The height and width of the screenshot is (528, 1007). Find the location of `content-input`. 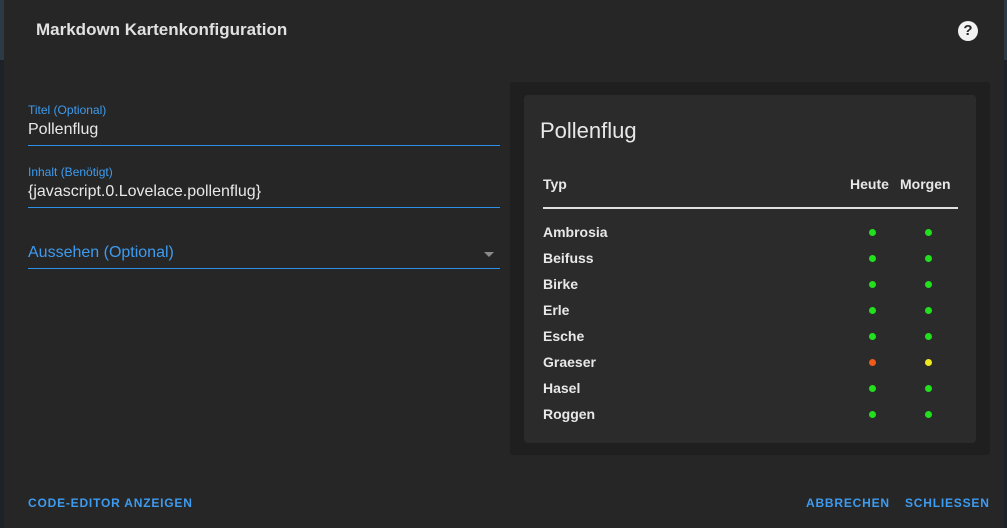

content-input is located at coordinates (263, 192).